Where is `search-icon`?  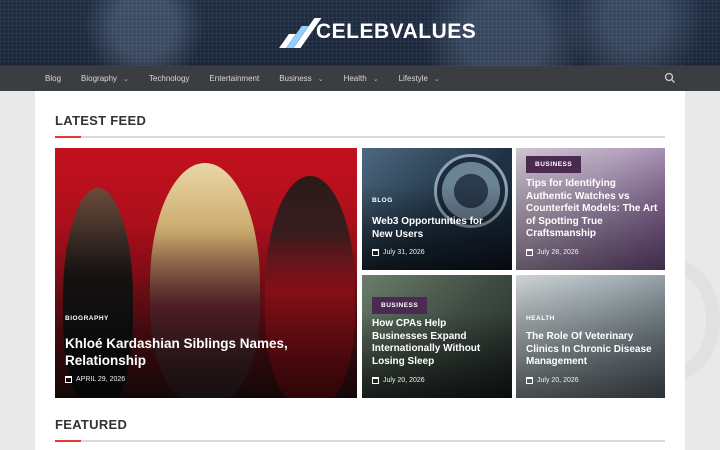 search-icon is located at coordinates (670, 78).